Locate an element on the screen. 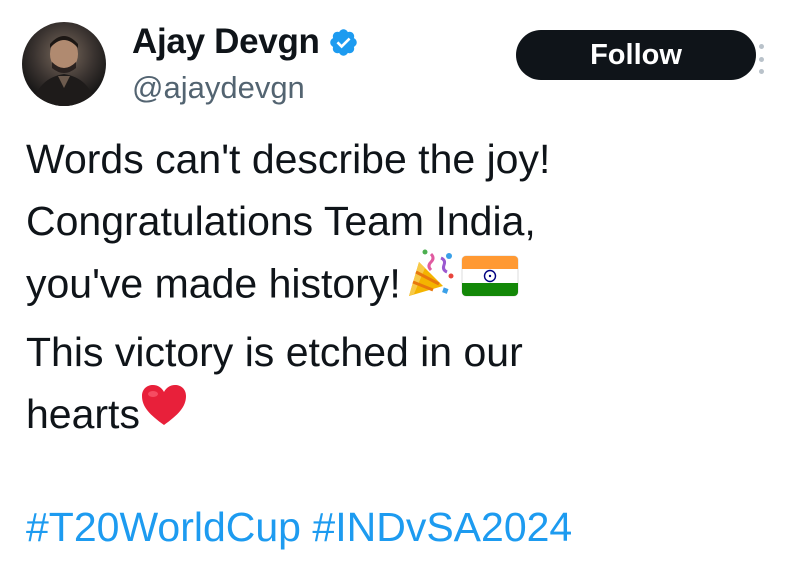 The height and width of the screenshot is (580, 800). more-options-icon is located at coordinates (761, 59).